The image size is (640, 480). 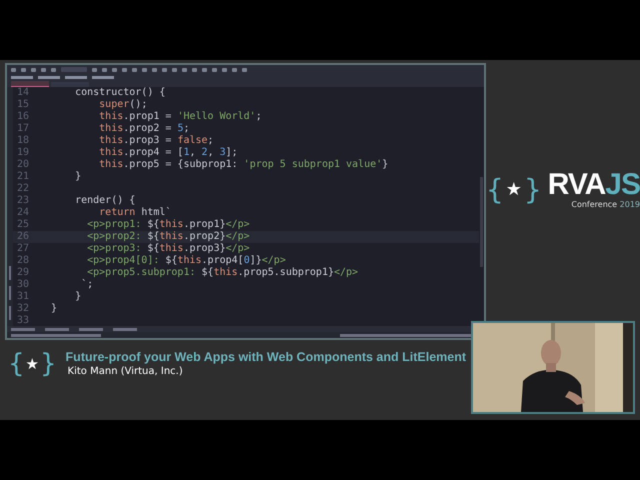 What do you see at coordinates (23, 249) in the screenshot?
I see `line-number: 27` at bounding box center [23, 249].